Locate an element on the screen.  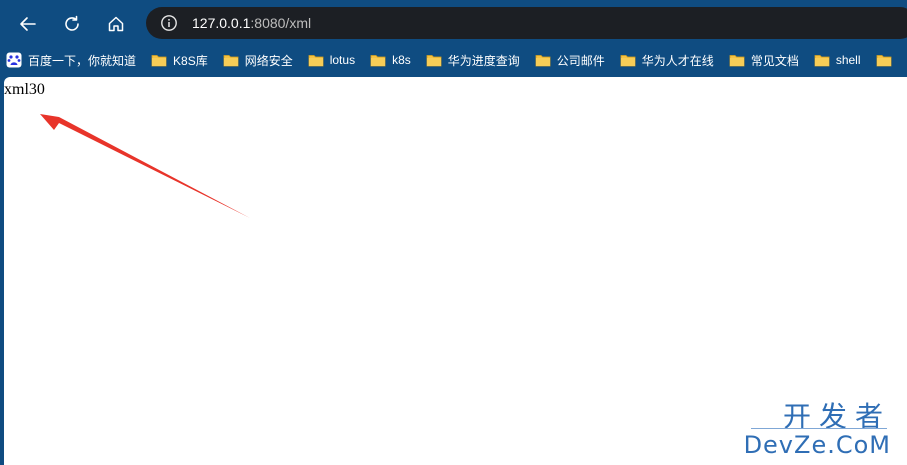
bookmark-label: 网络安全 is located at coordinates (268, 60).